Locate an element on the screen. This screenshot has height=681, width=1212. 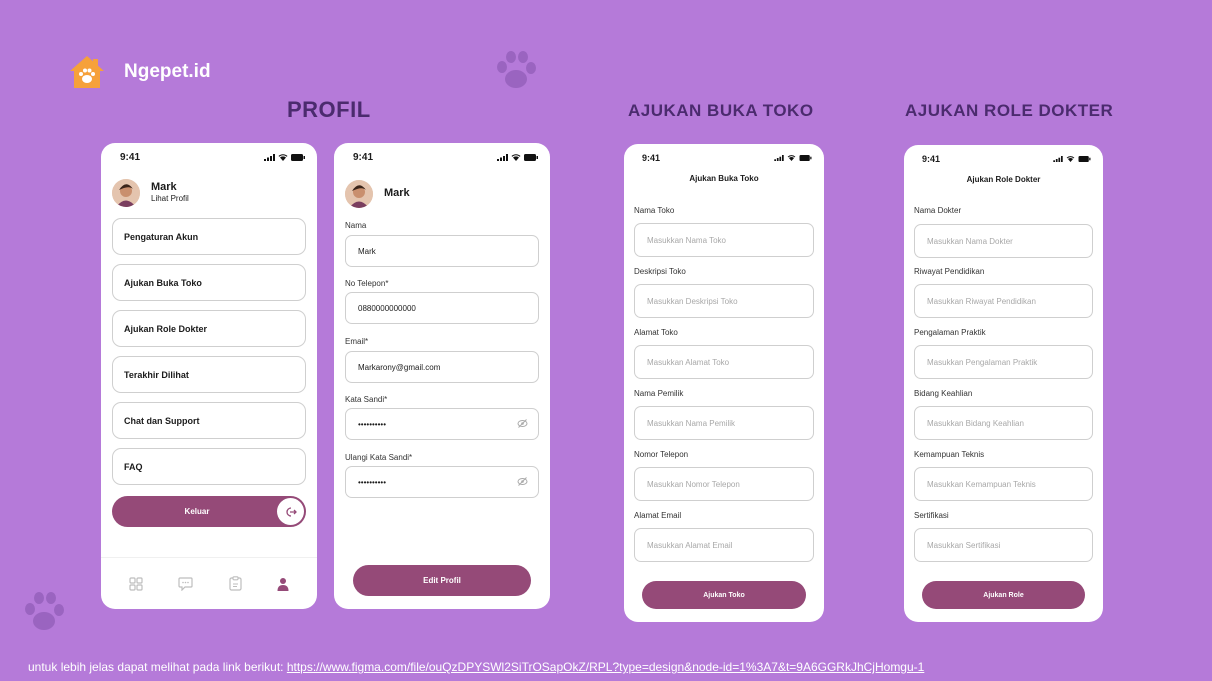
technical-skills-input: Masukkan Kemampuan Teknis is located at coordinates (1003, 484).